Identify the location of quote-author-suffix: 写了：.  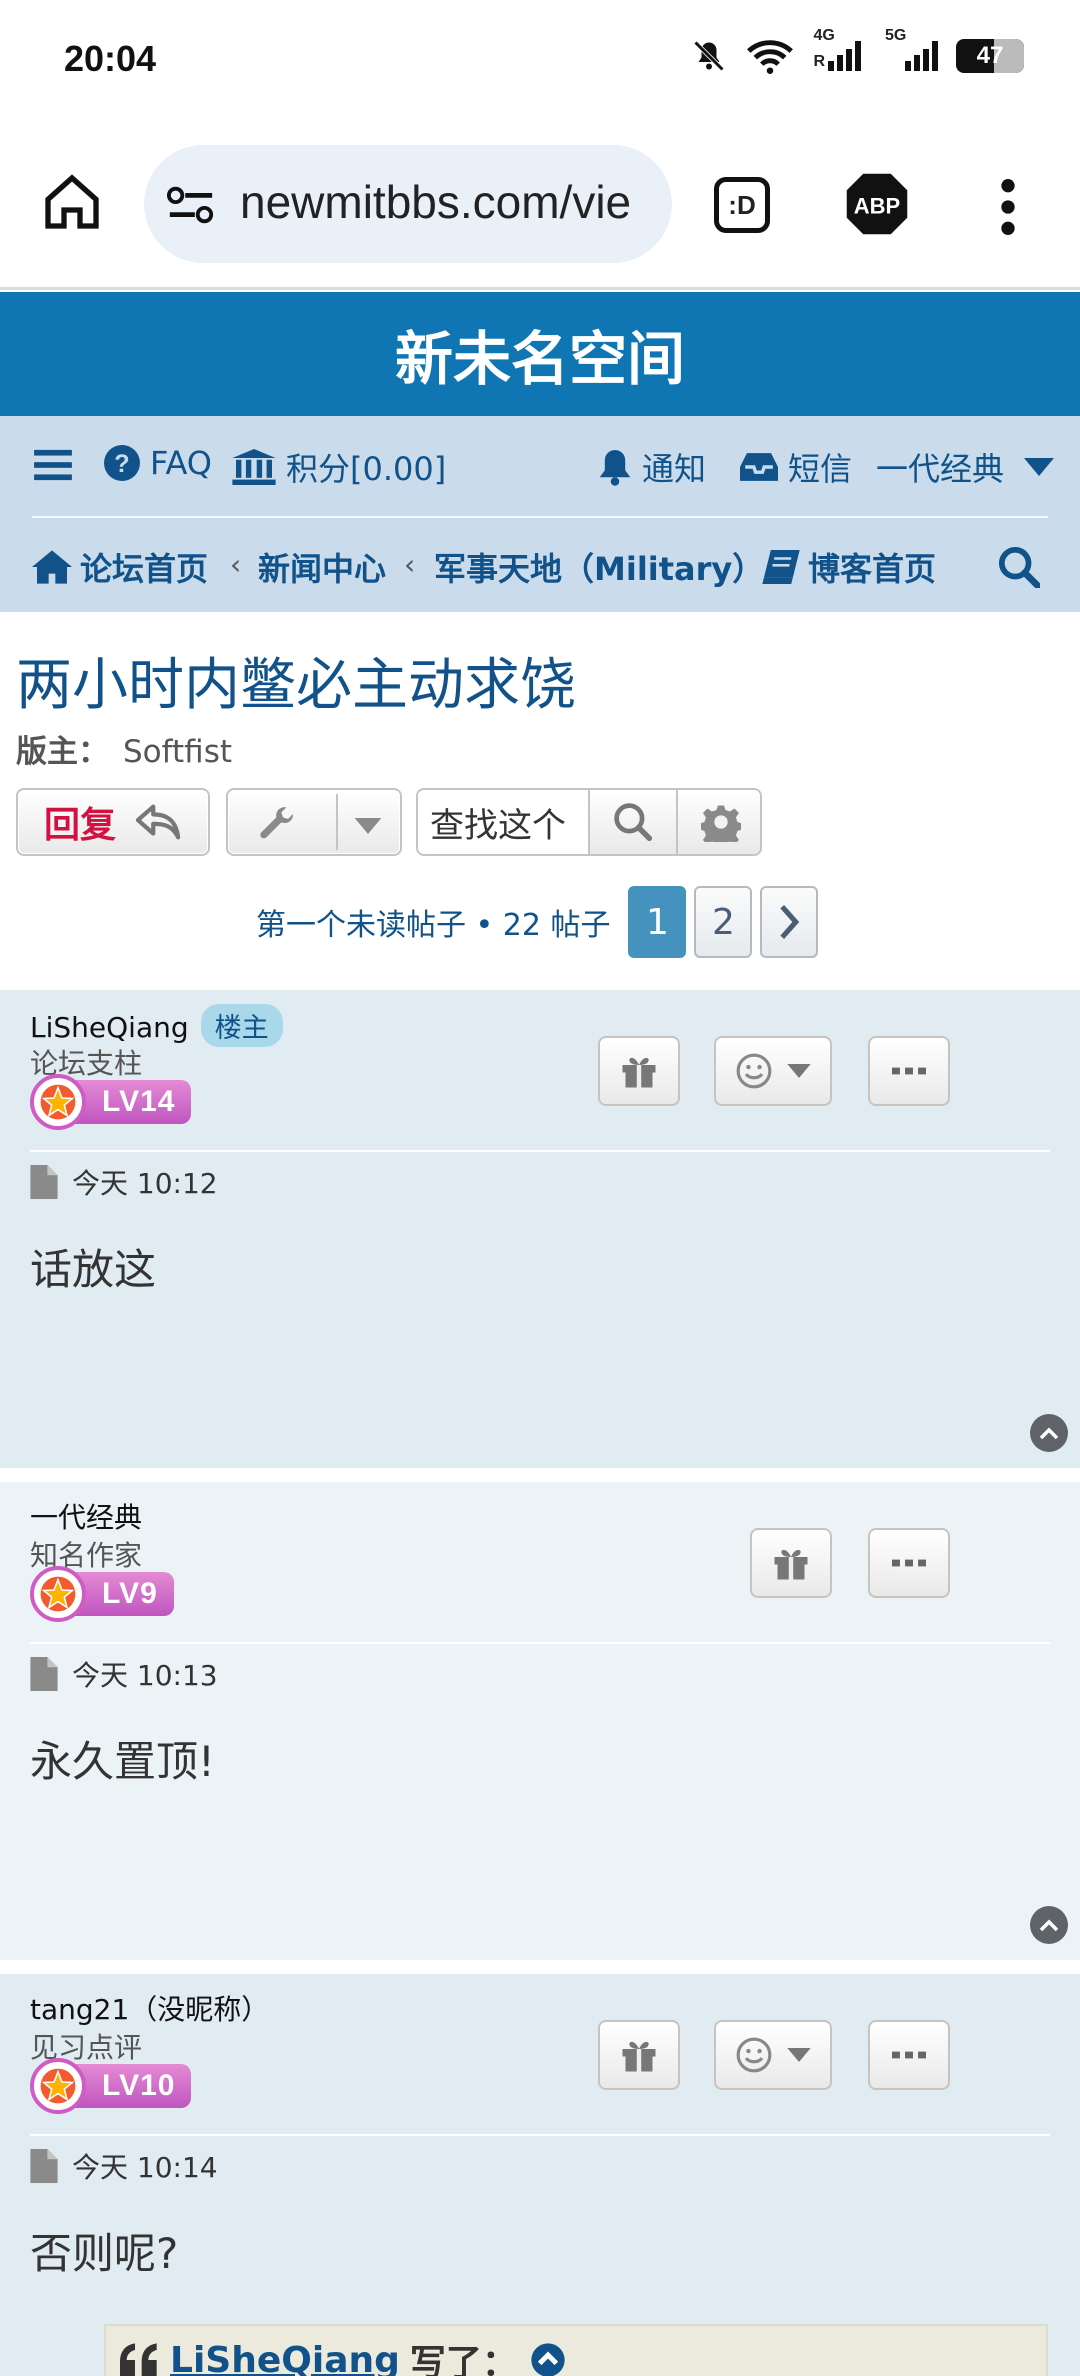
(463, 2359).